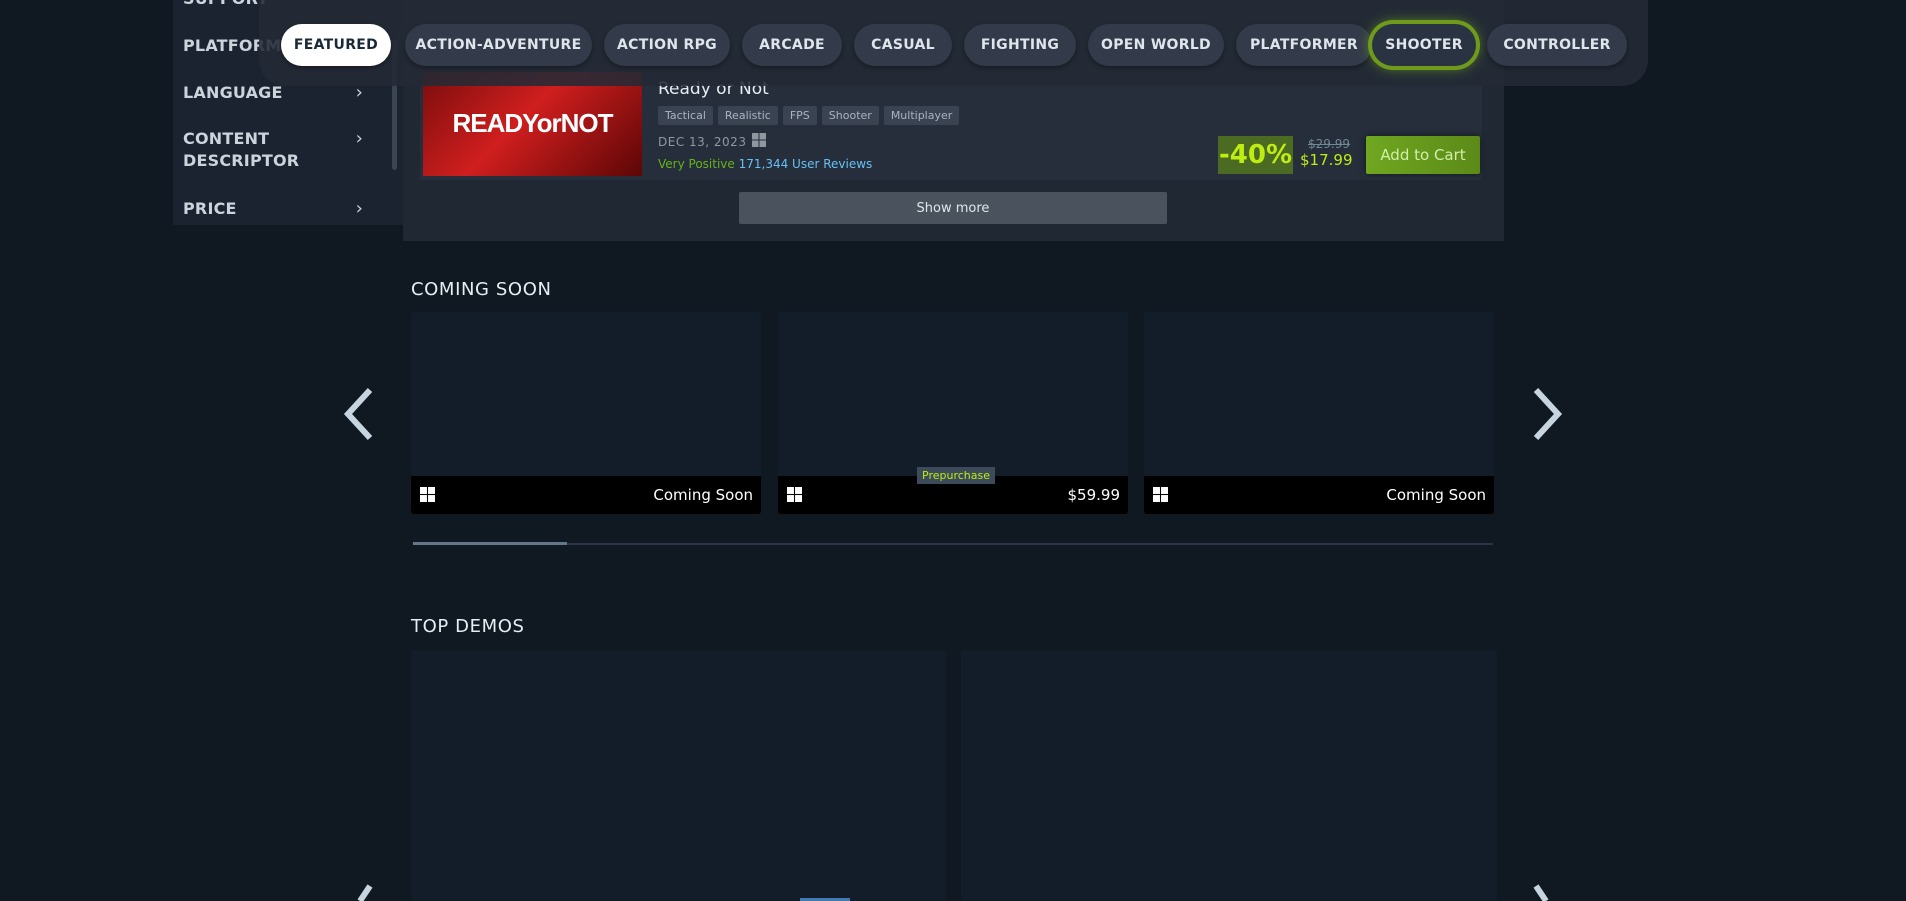 The image size is (1906, 901). Describe the element at coordinates (805, 164) in the screenshot. I see `review-count: 171,344 User Reviews` at that location.